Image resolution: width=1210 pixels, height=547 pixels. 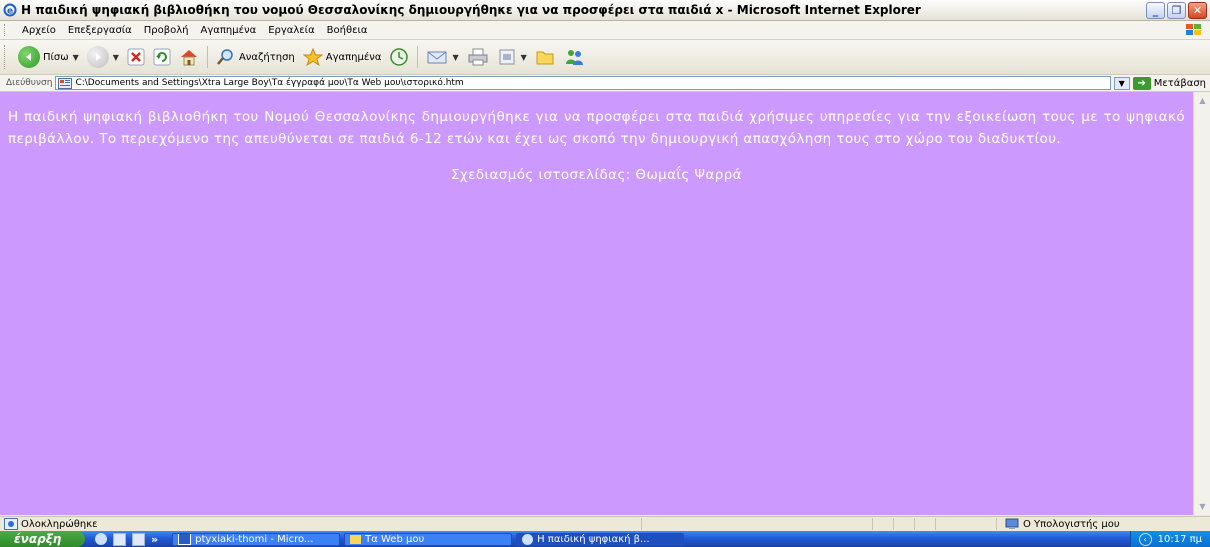 I want to click on mail-icon, so click(x=437, y=57).